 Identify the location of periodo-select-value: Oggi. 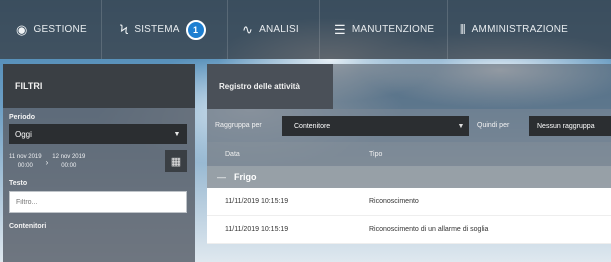
(23, 134).